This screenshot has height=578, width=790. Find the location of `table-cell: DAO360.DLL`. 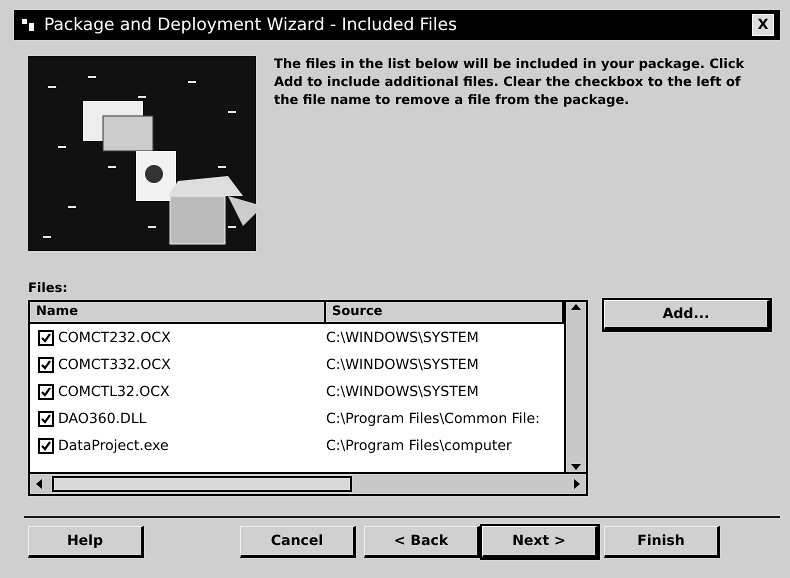

table-cell: DAO360.DLL is located at coordinates (102, 418).